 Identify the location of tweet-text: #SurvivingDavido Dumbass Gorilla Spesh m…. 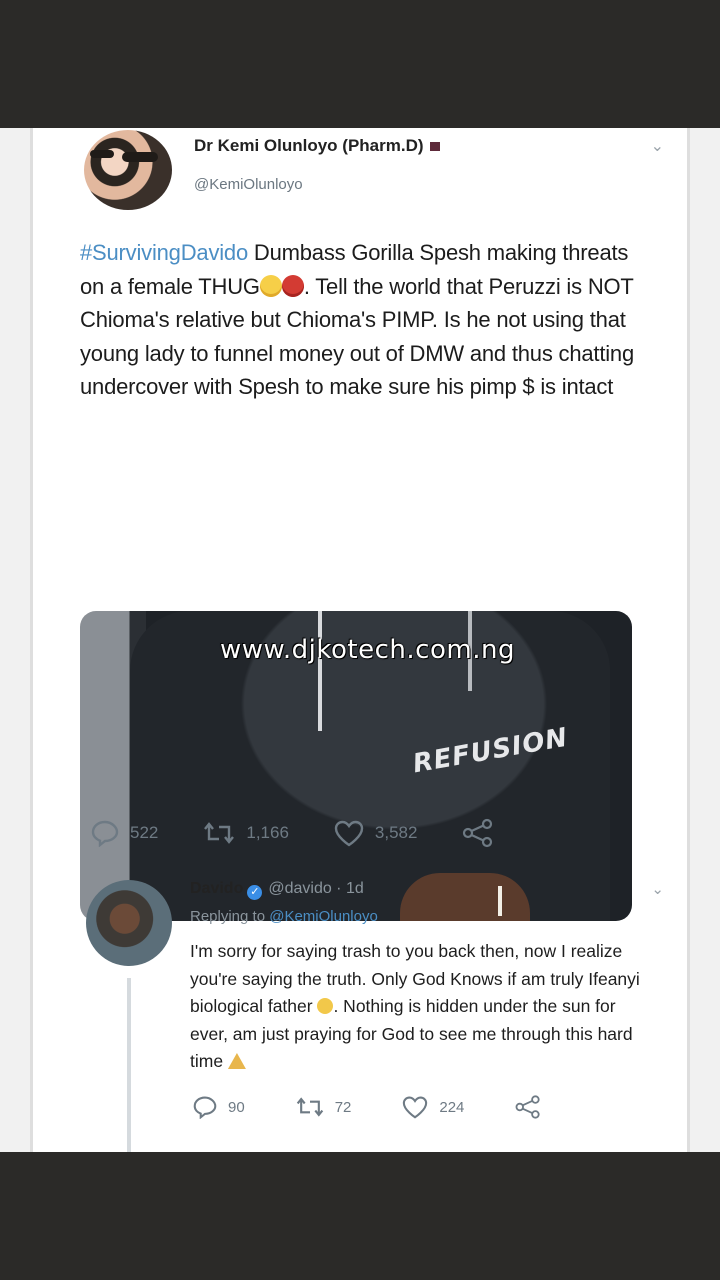
(357, 320).